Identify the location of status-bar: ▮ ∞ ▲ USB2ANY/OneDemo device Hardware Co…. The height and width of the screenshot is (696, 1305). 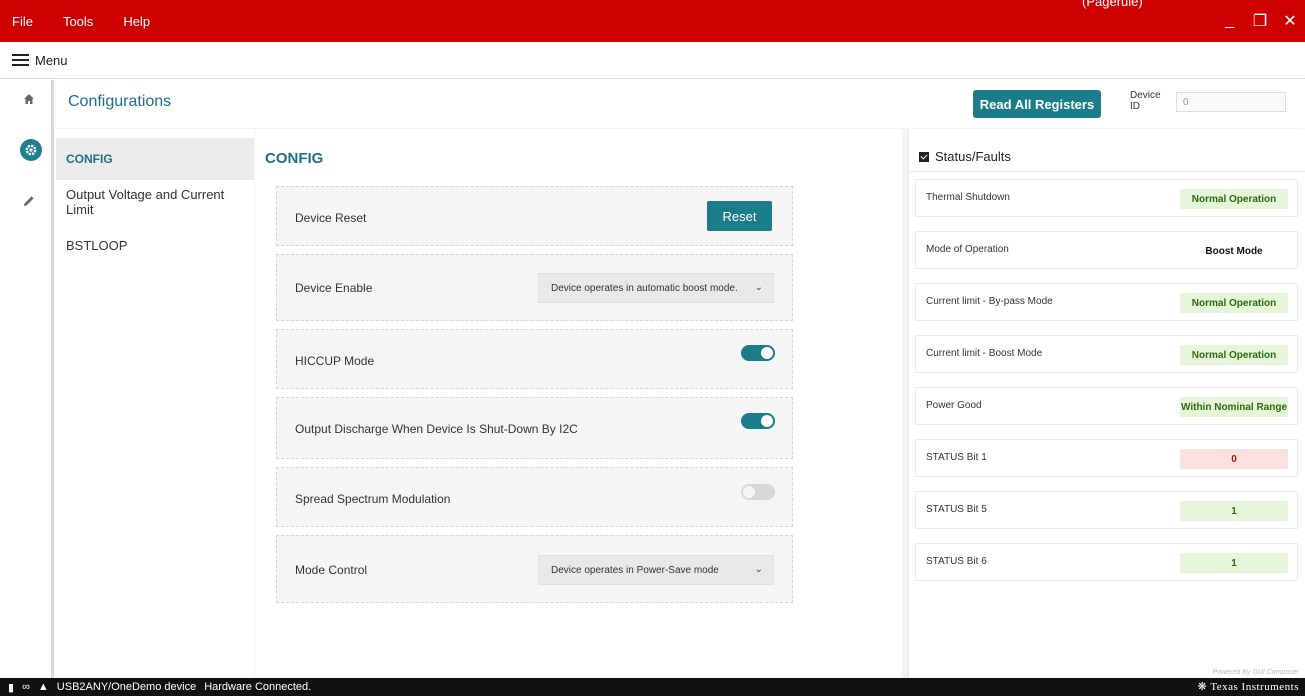
(652, 687).